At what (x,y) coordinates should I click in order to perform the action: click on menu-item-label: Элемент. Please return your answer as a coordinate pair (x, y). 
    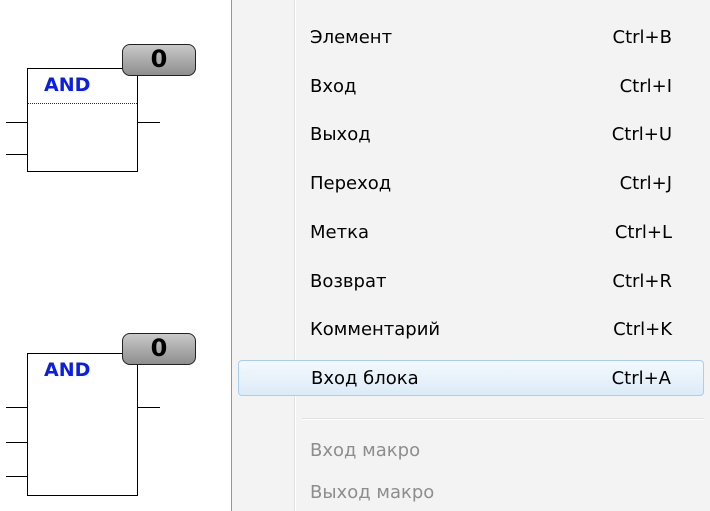
    Looking at the image, I should click on (351, 37).